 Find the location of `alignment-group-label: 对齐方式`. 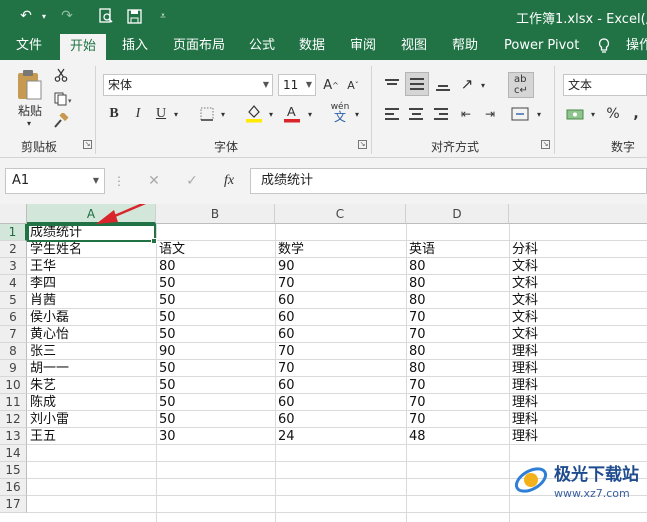

alignment-group-label: 对齐方式 is located at coordinates (455, 147).